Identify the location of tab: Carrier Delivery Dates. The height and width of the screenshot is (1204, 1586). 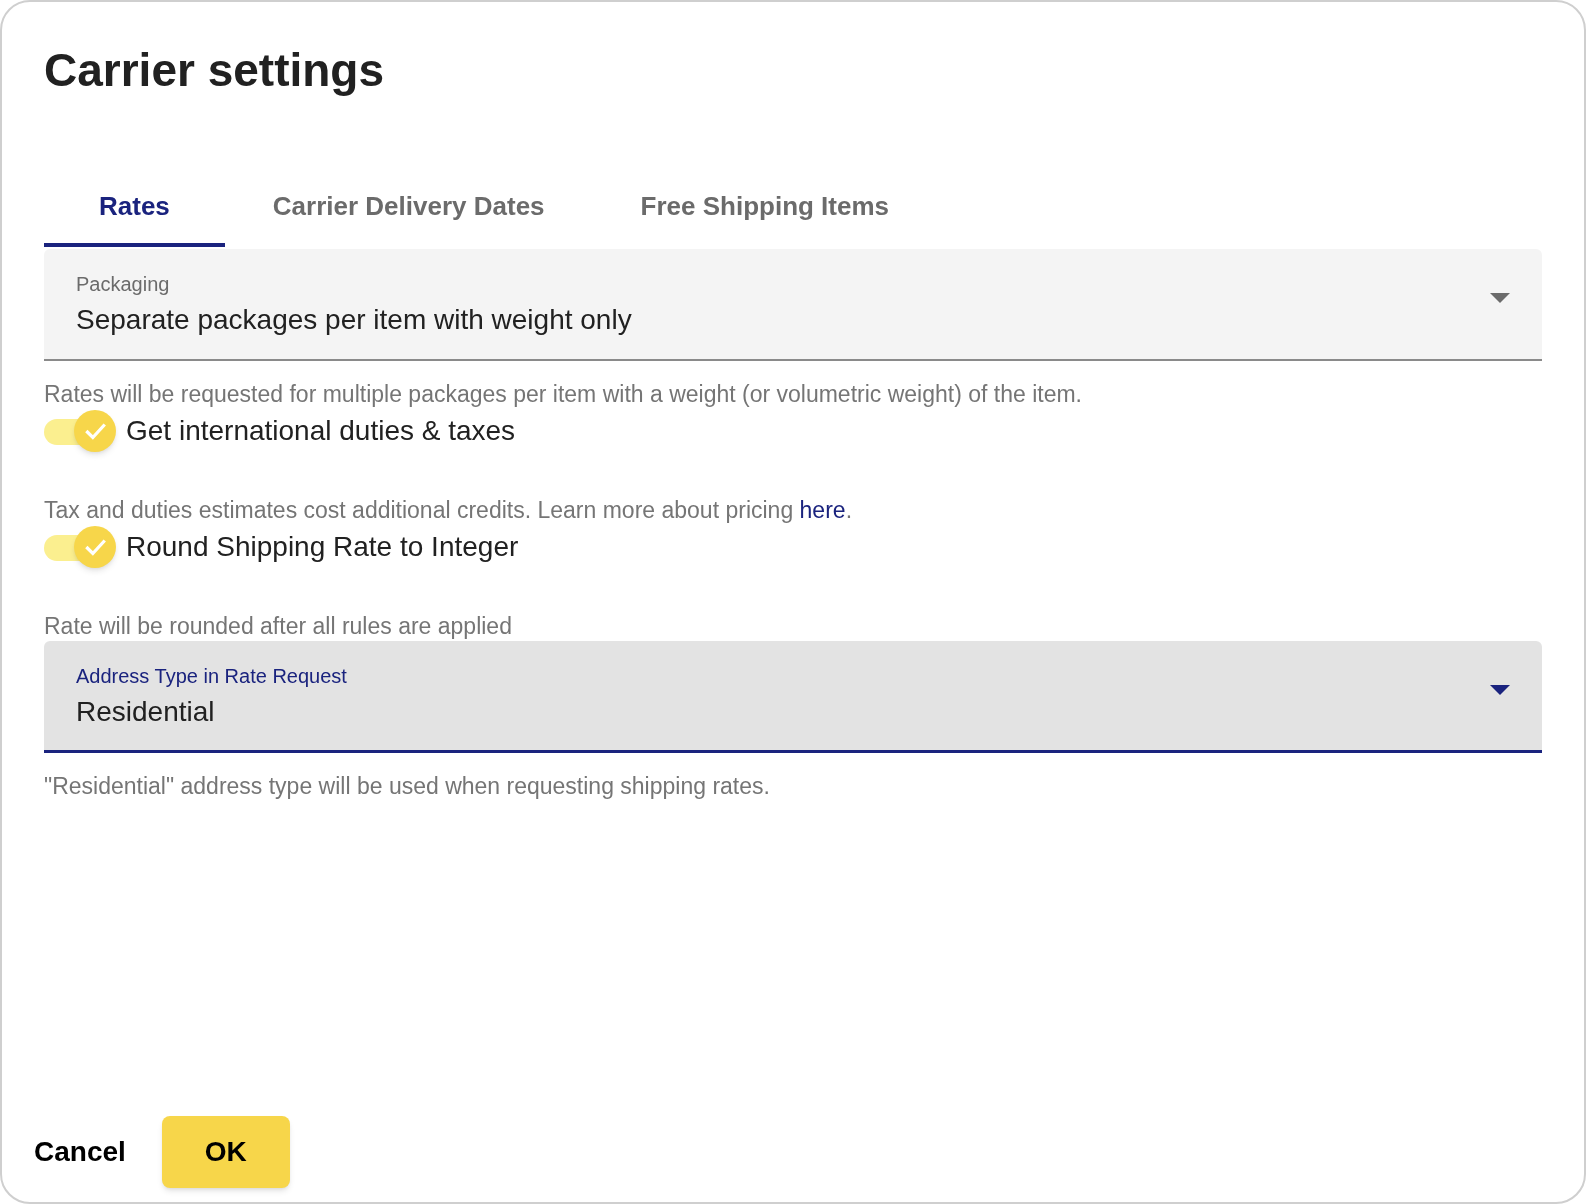
(408, 215).